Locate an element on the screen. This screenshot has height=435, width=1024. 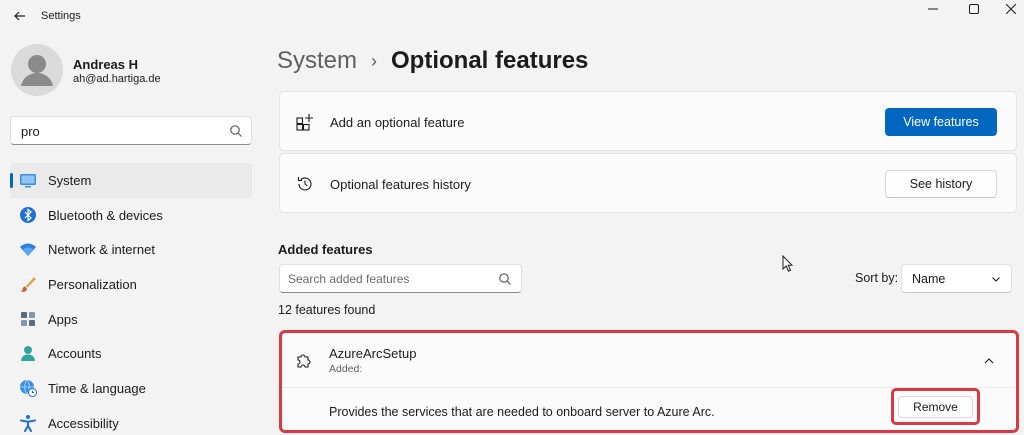
sort-dropdown: Name is located at coordinates (956, 278).